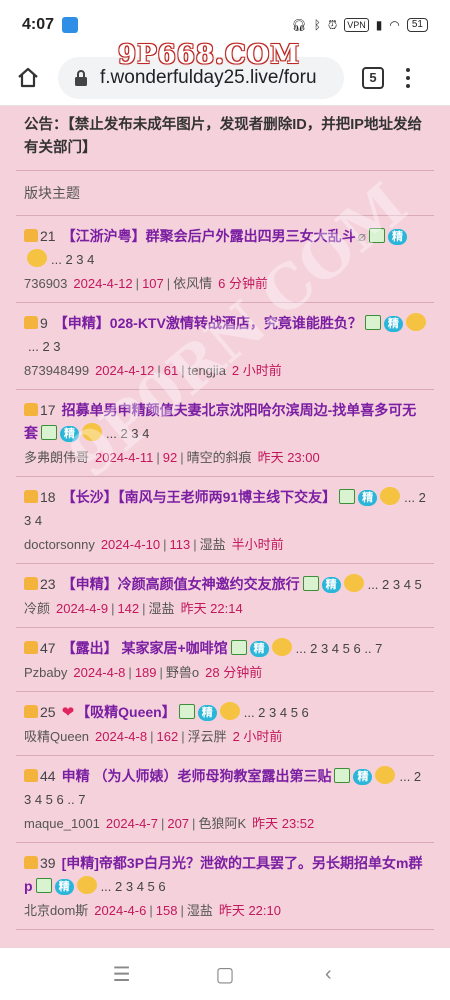 The height and width of the screenshot is (1000, 450). I want to click on thread-author: doctorsonny, so click(59, 544).